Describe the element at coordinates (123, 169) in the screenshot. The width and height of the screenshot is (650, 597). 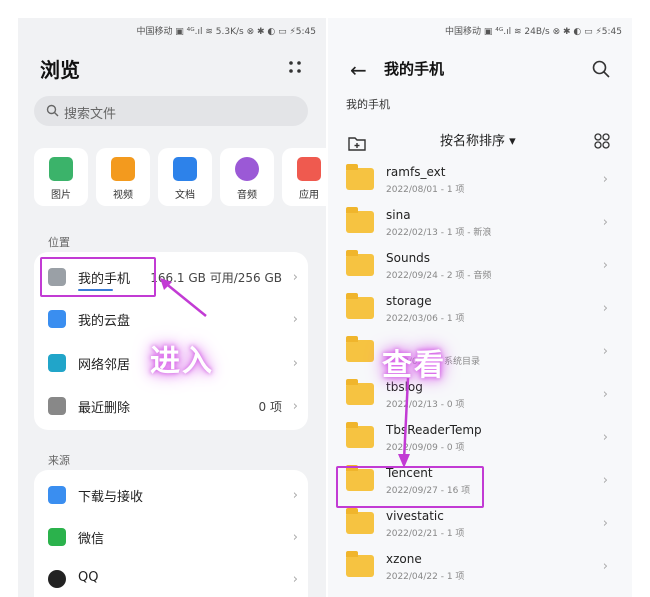
I see `video-icon` at that location.